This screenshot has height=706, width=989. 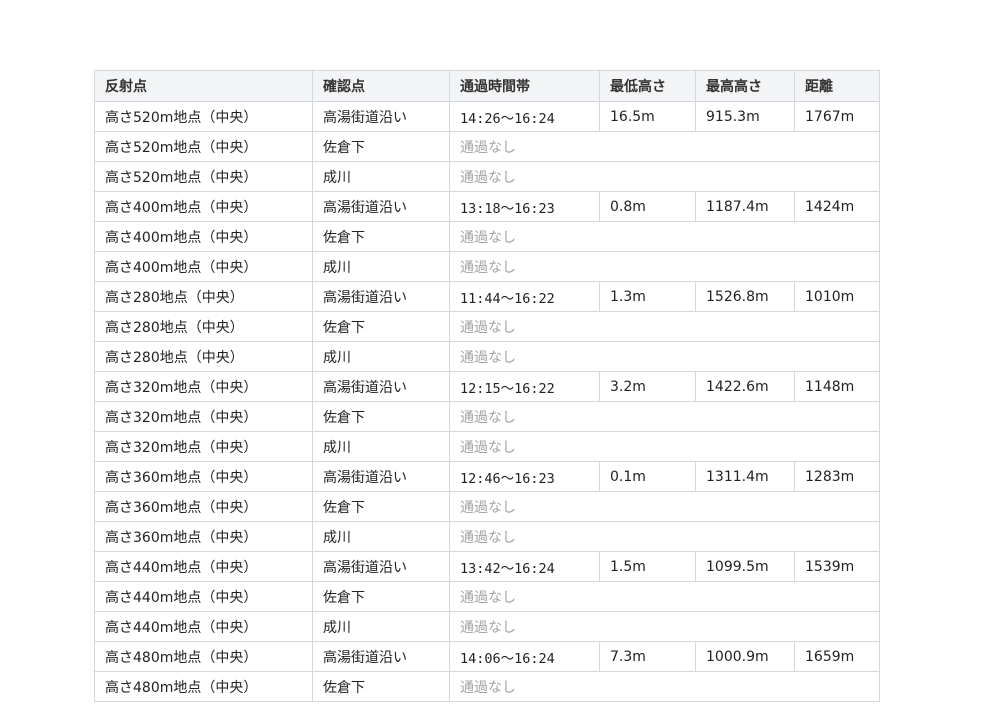 I want to click on table-row: 高さ400m地点（中央） 佐倉下 通過なし, so click(x=487, y=236).